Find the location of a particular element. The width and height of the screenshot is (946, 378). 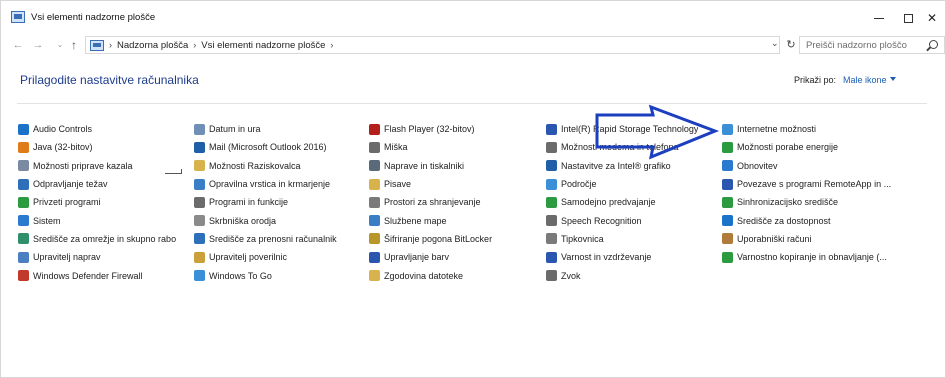

item-label: Sinhronizacijsko središče is located at coordinates (788, 202).